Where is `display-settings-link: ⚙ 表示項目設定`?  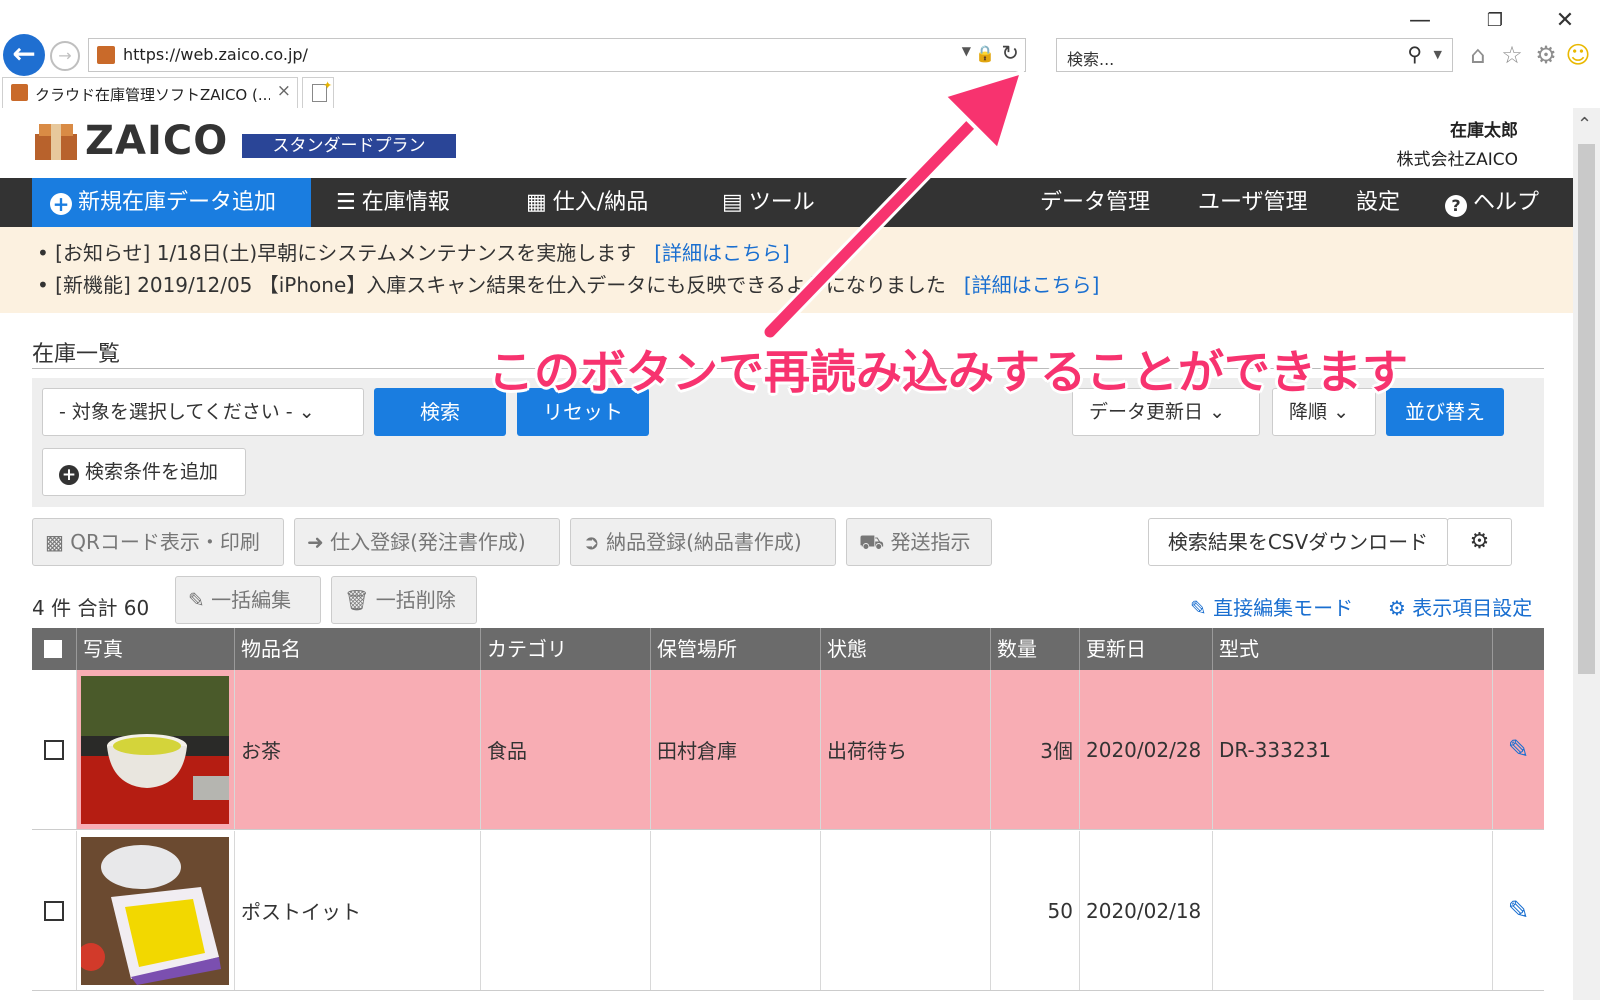
display-settings-link: ⚙ 表示項目設定 is located at coordinates (1460, 606).